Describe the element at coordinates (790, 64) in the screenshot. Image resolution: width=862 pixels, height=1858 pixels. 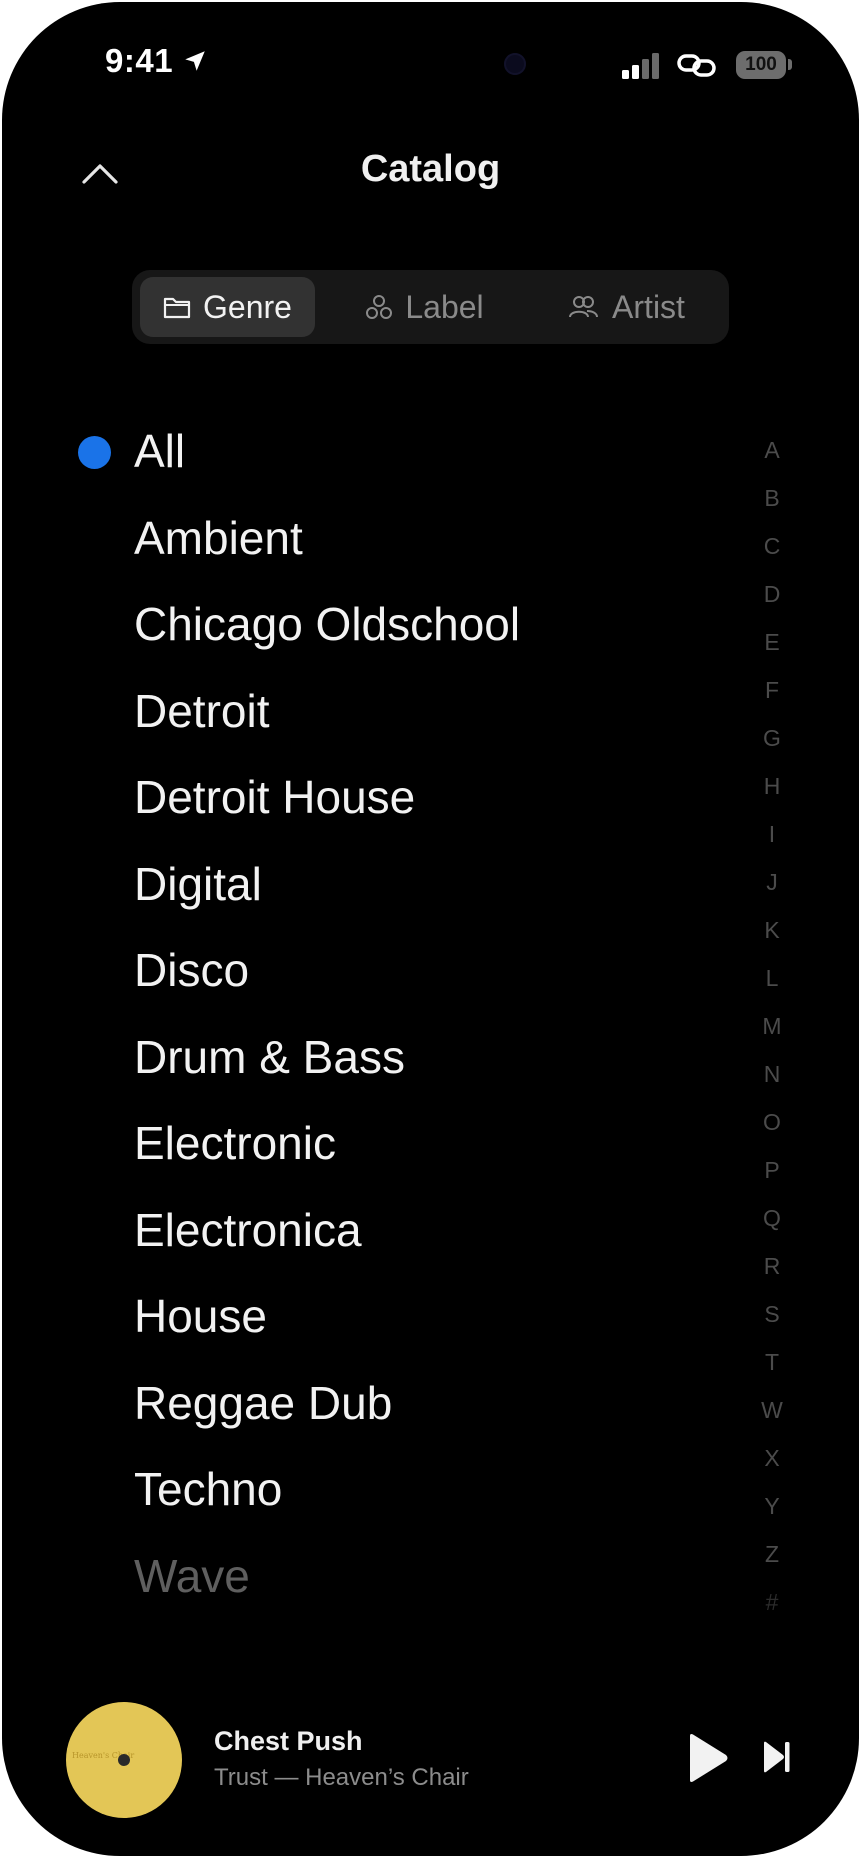
I see `battery-nub` at that location.